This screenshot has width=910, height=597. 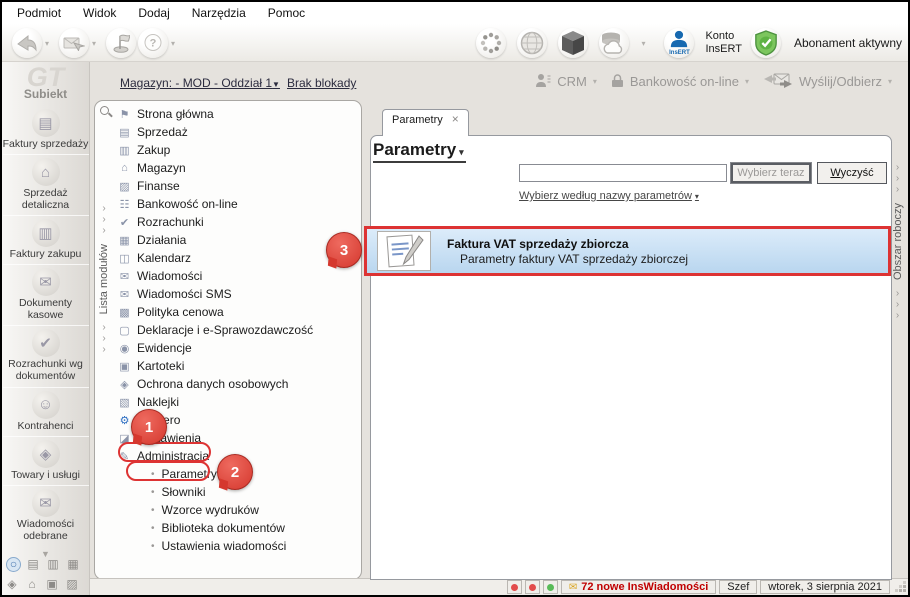 I want to click on tree-item-ochrona-danych: ◈ Ochrona danych osobowych, so click(x=237, y=384).